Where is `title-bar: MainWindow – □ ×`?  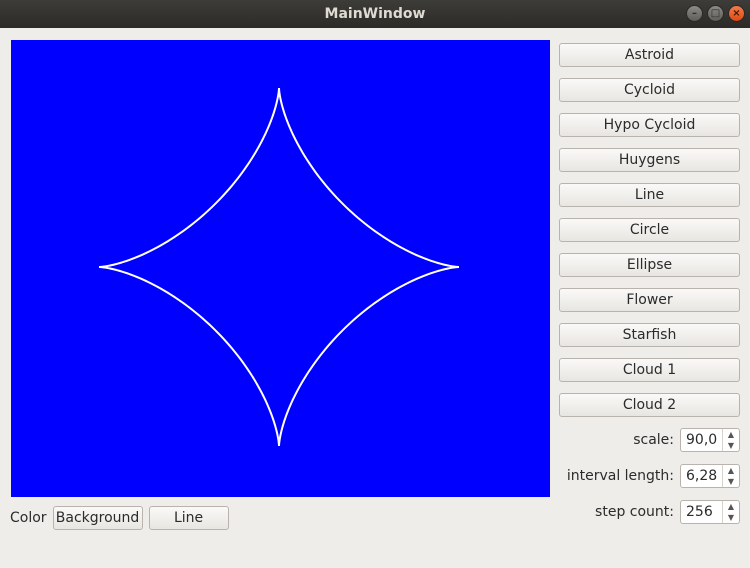
title-bar: MainWindow – □ × is located at coordinates (375, 14).